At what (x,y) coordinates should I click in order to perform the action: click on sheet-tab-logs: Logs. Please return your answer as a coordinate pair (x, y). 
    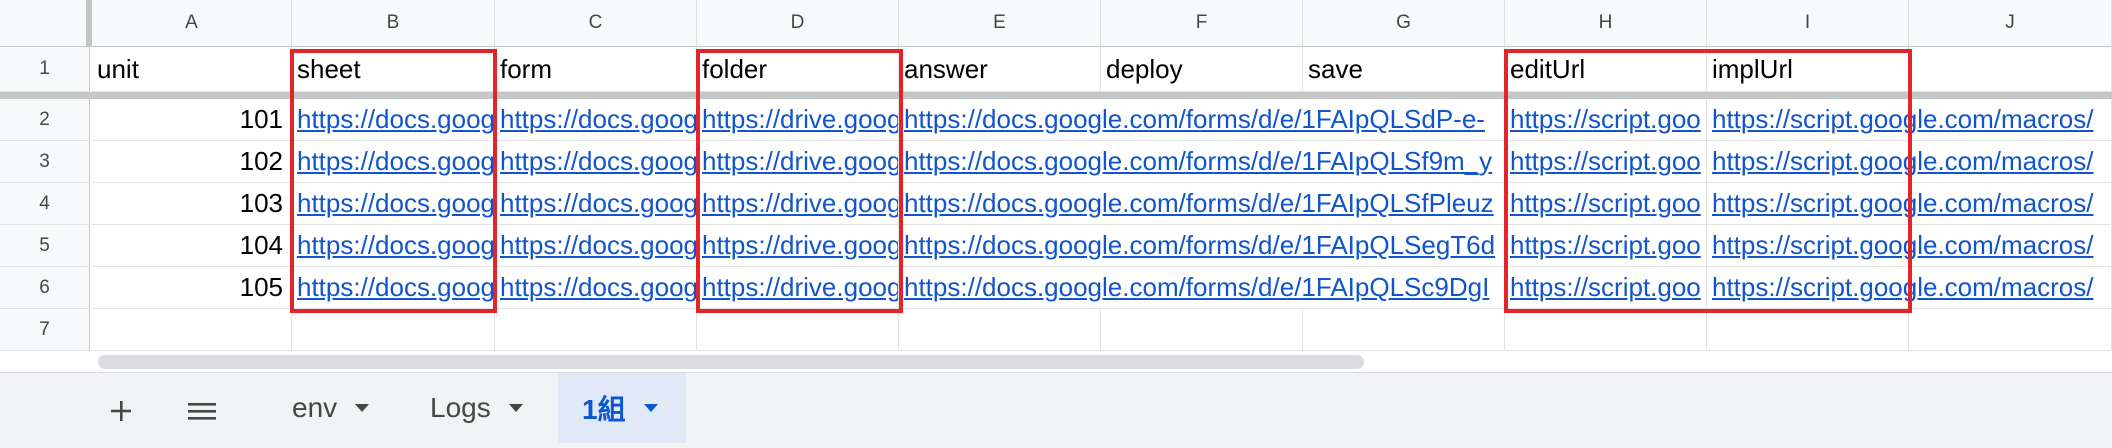
    Looking at the image, I should click on (476, 408).